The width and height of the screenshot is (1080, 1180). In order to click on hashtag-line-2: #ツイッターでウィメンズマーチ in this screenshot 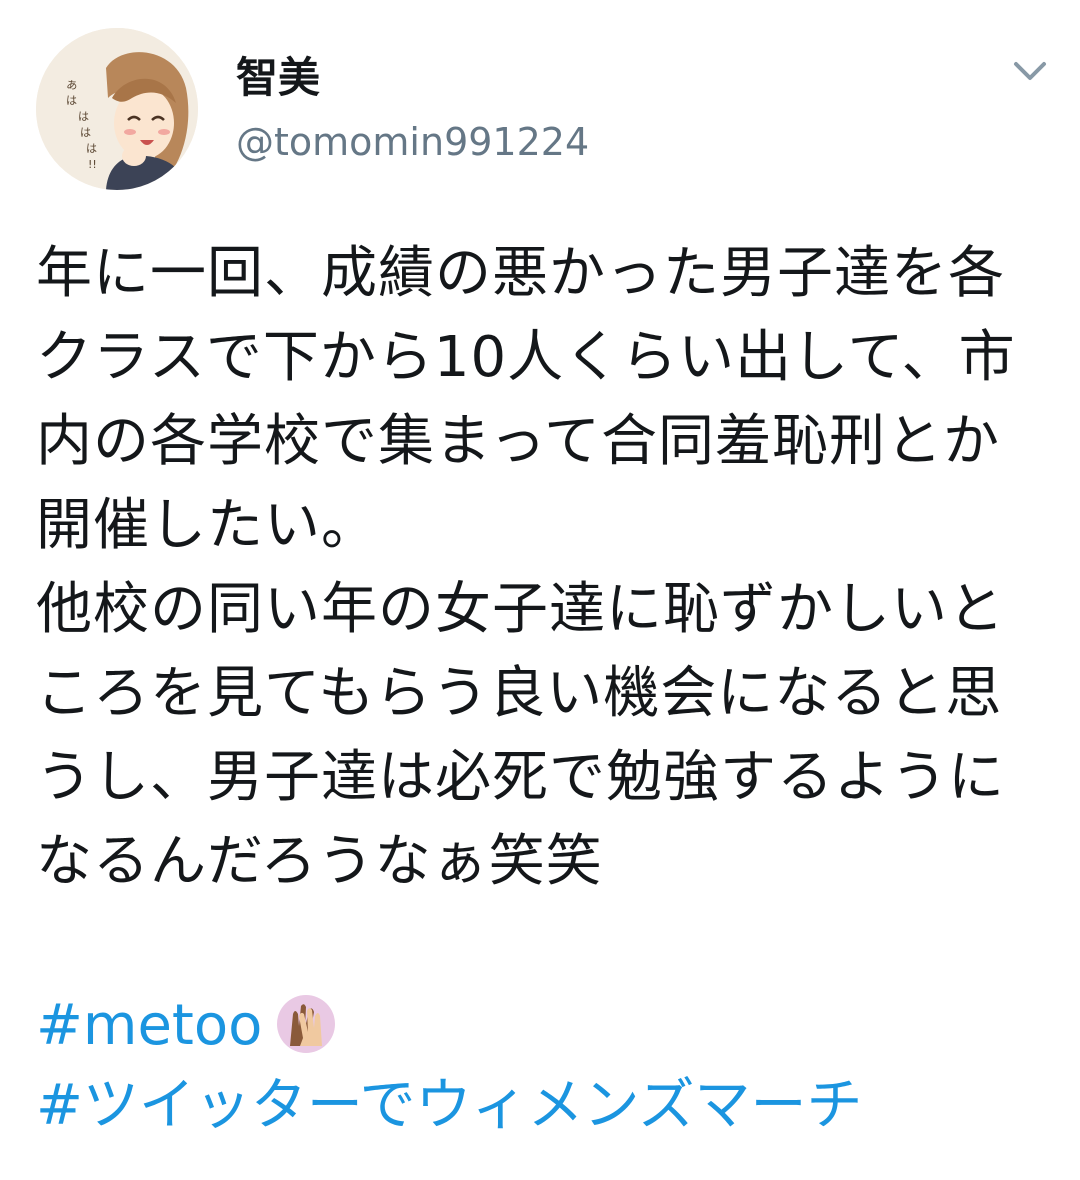, I will do `click(449, 1106)`.